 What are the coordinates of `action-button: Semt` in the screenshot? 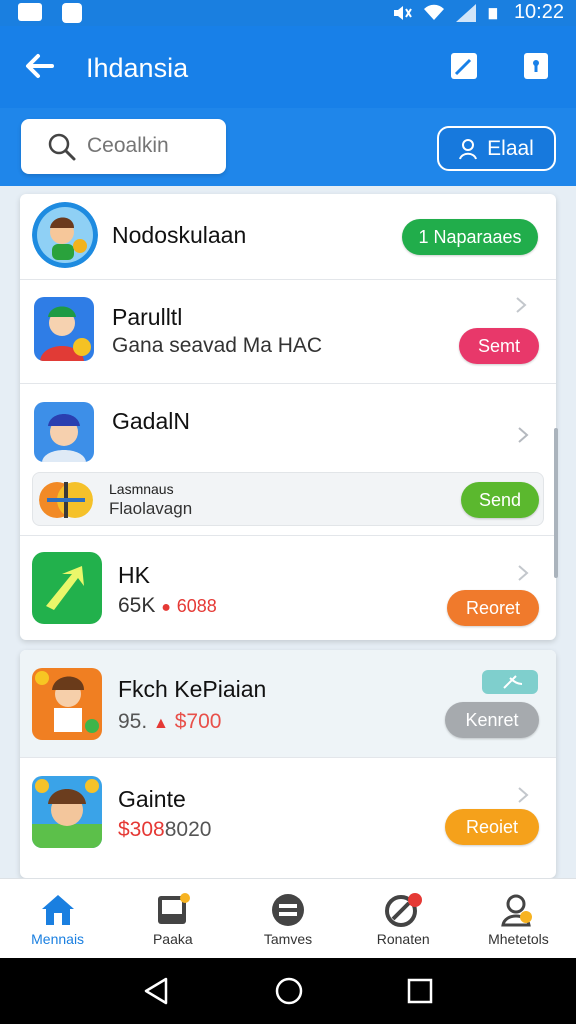 It's located at (499, 346).